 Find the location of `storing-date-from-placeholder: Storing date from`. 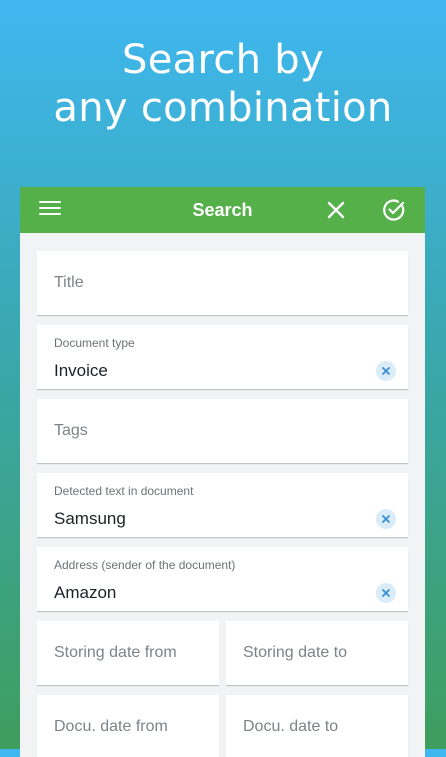

storing-date-from-placeholder: Storing date from is located at coordinates (115, 652).